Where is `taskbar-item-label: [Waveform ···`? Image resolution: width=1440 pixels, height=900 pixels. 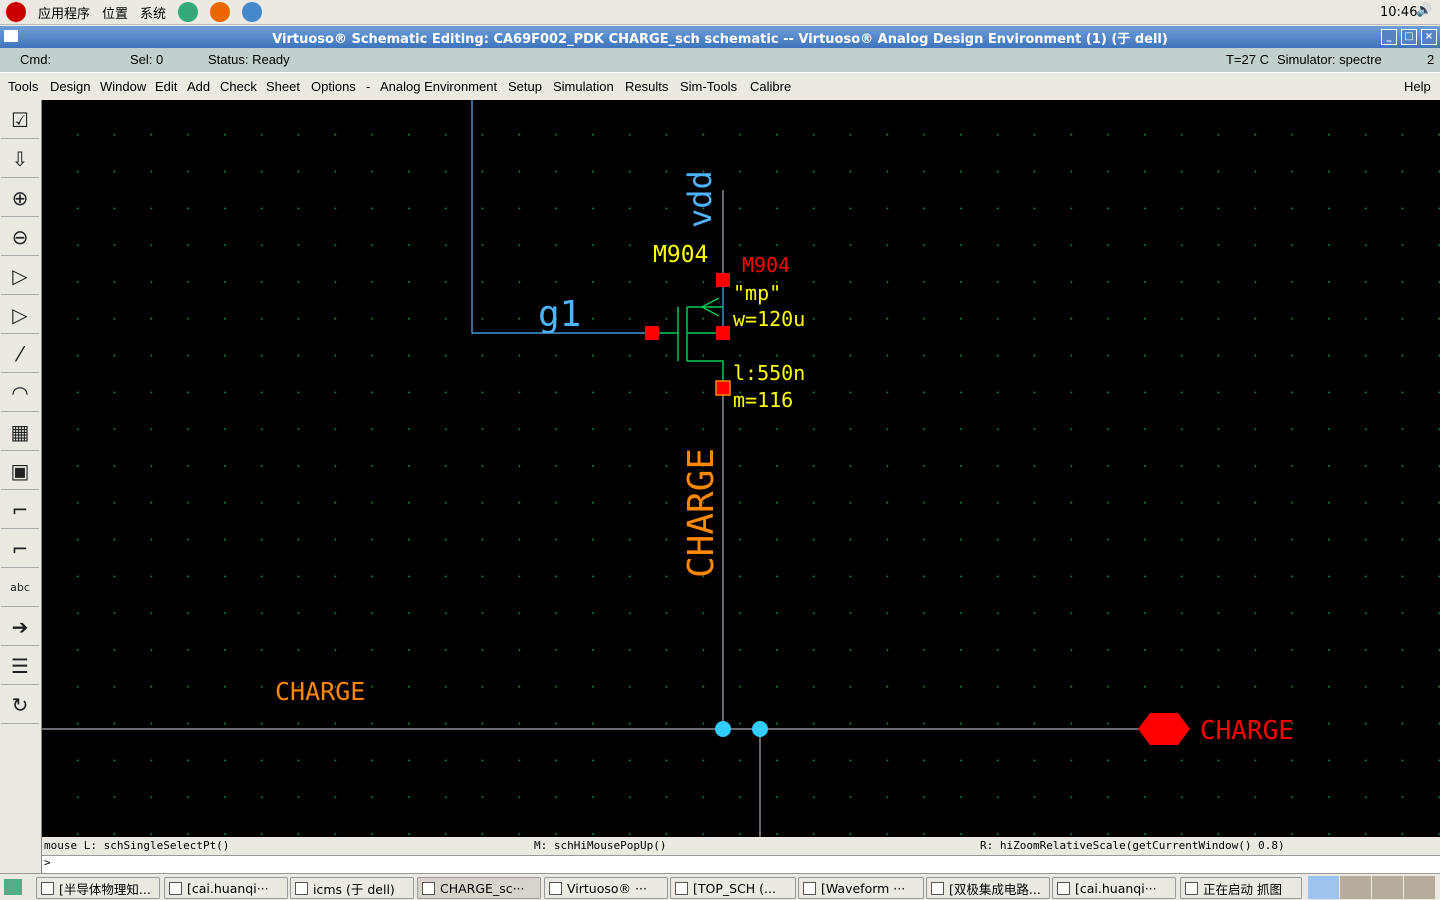
taskbar-item-label: [Waveform ··· is located at coordinates (863, 888).